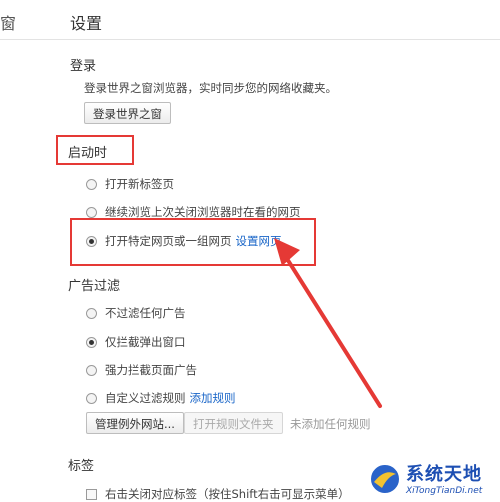 The image size is (500, 502). I want to click on login-description: 登录世界之窗浏览器，实时同步您的网络收藏夹。, so click(210, 88).